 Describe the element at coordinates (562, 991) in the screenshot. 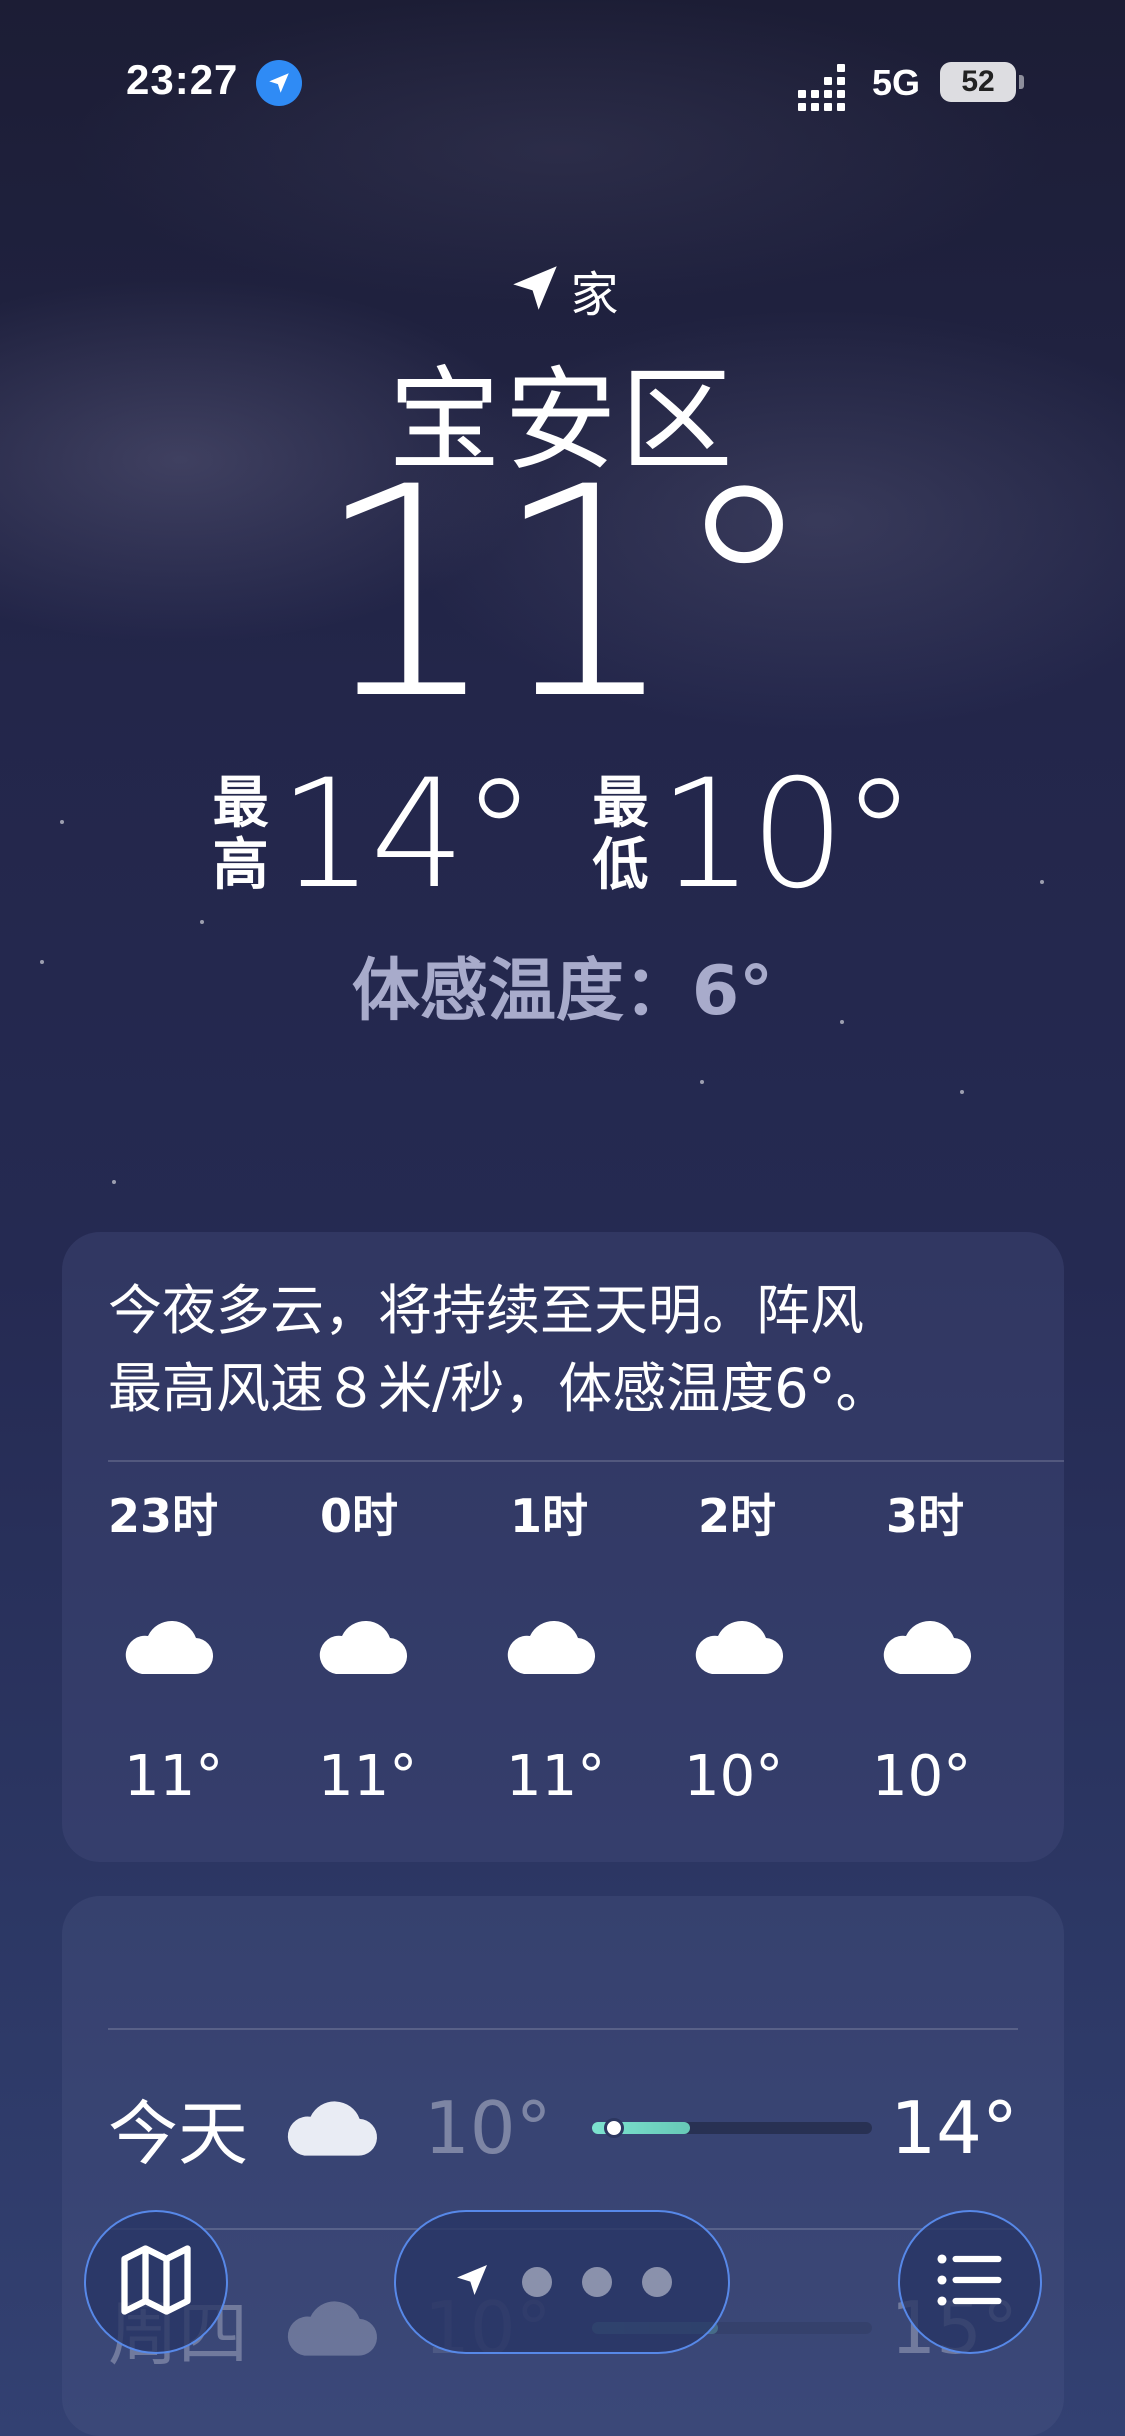

I see `feels-like: 体感温度：6°` at that location.